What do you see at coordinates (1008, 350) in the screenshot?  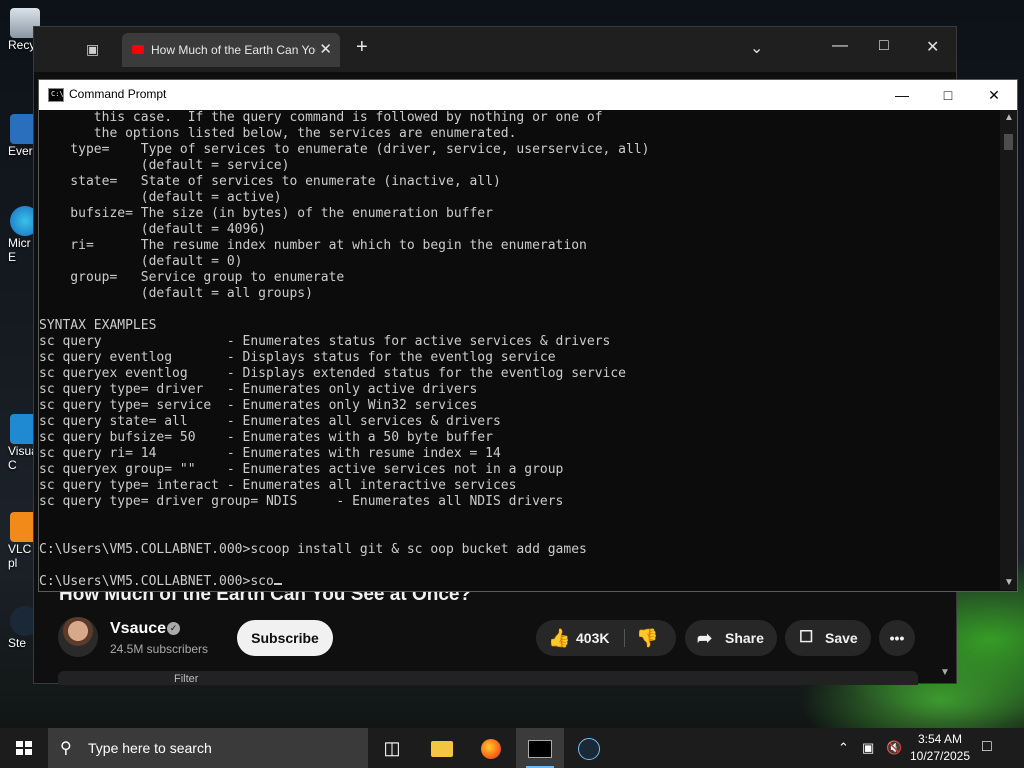 I see `cmd-vertical-scrollbar: ▲ ▼` at bounding box center [1008, 350].